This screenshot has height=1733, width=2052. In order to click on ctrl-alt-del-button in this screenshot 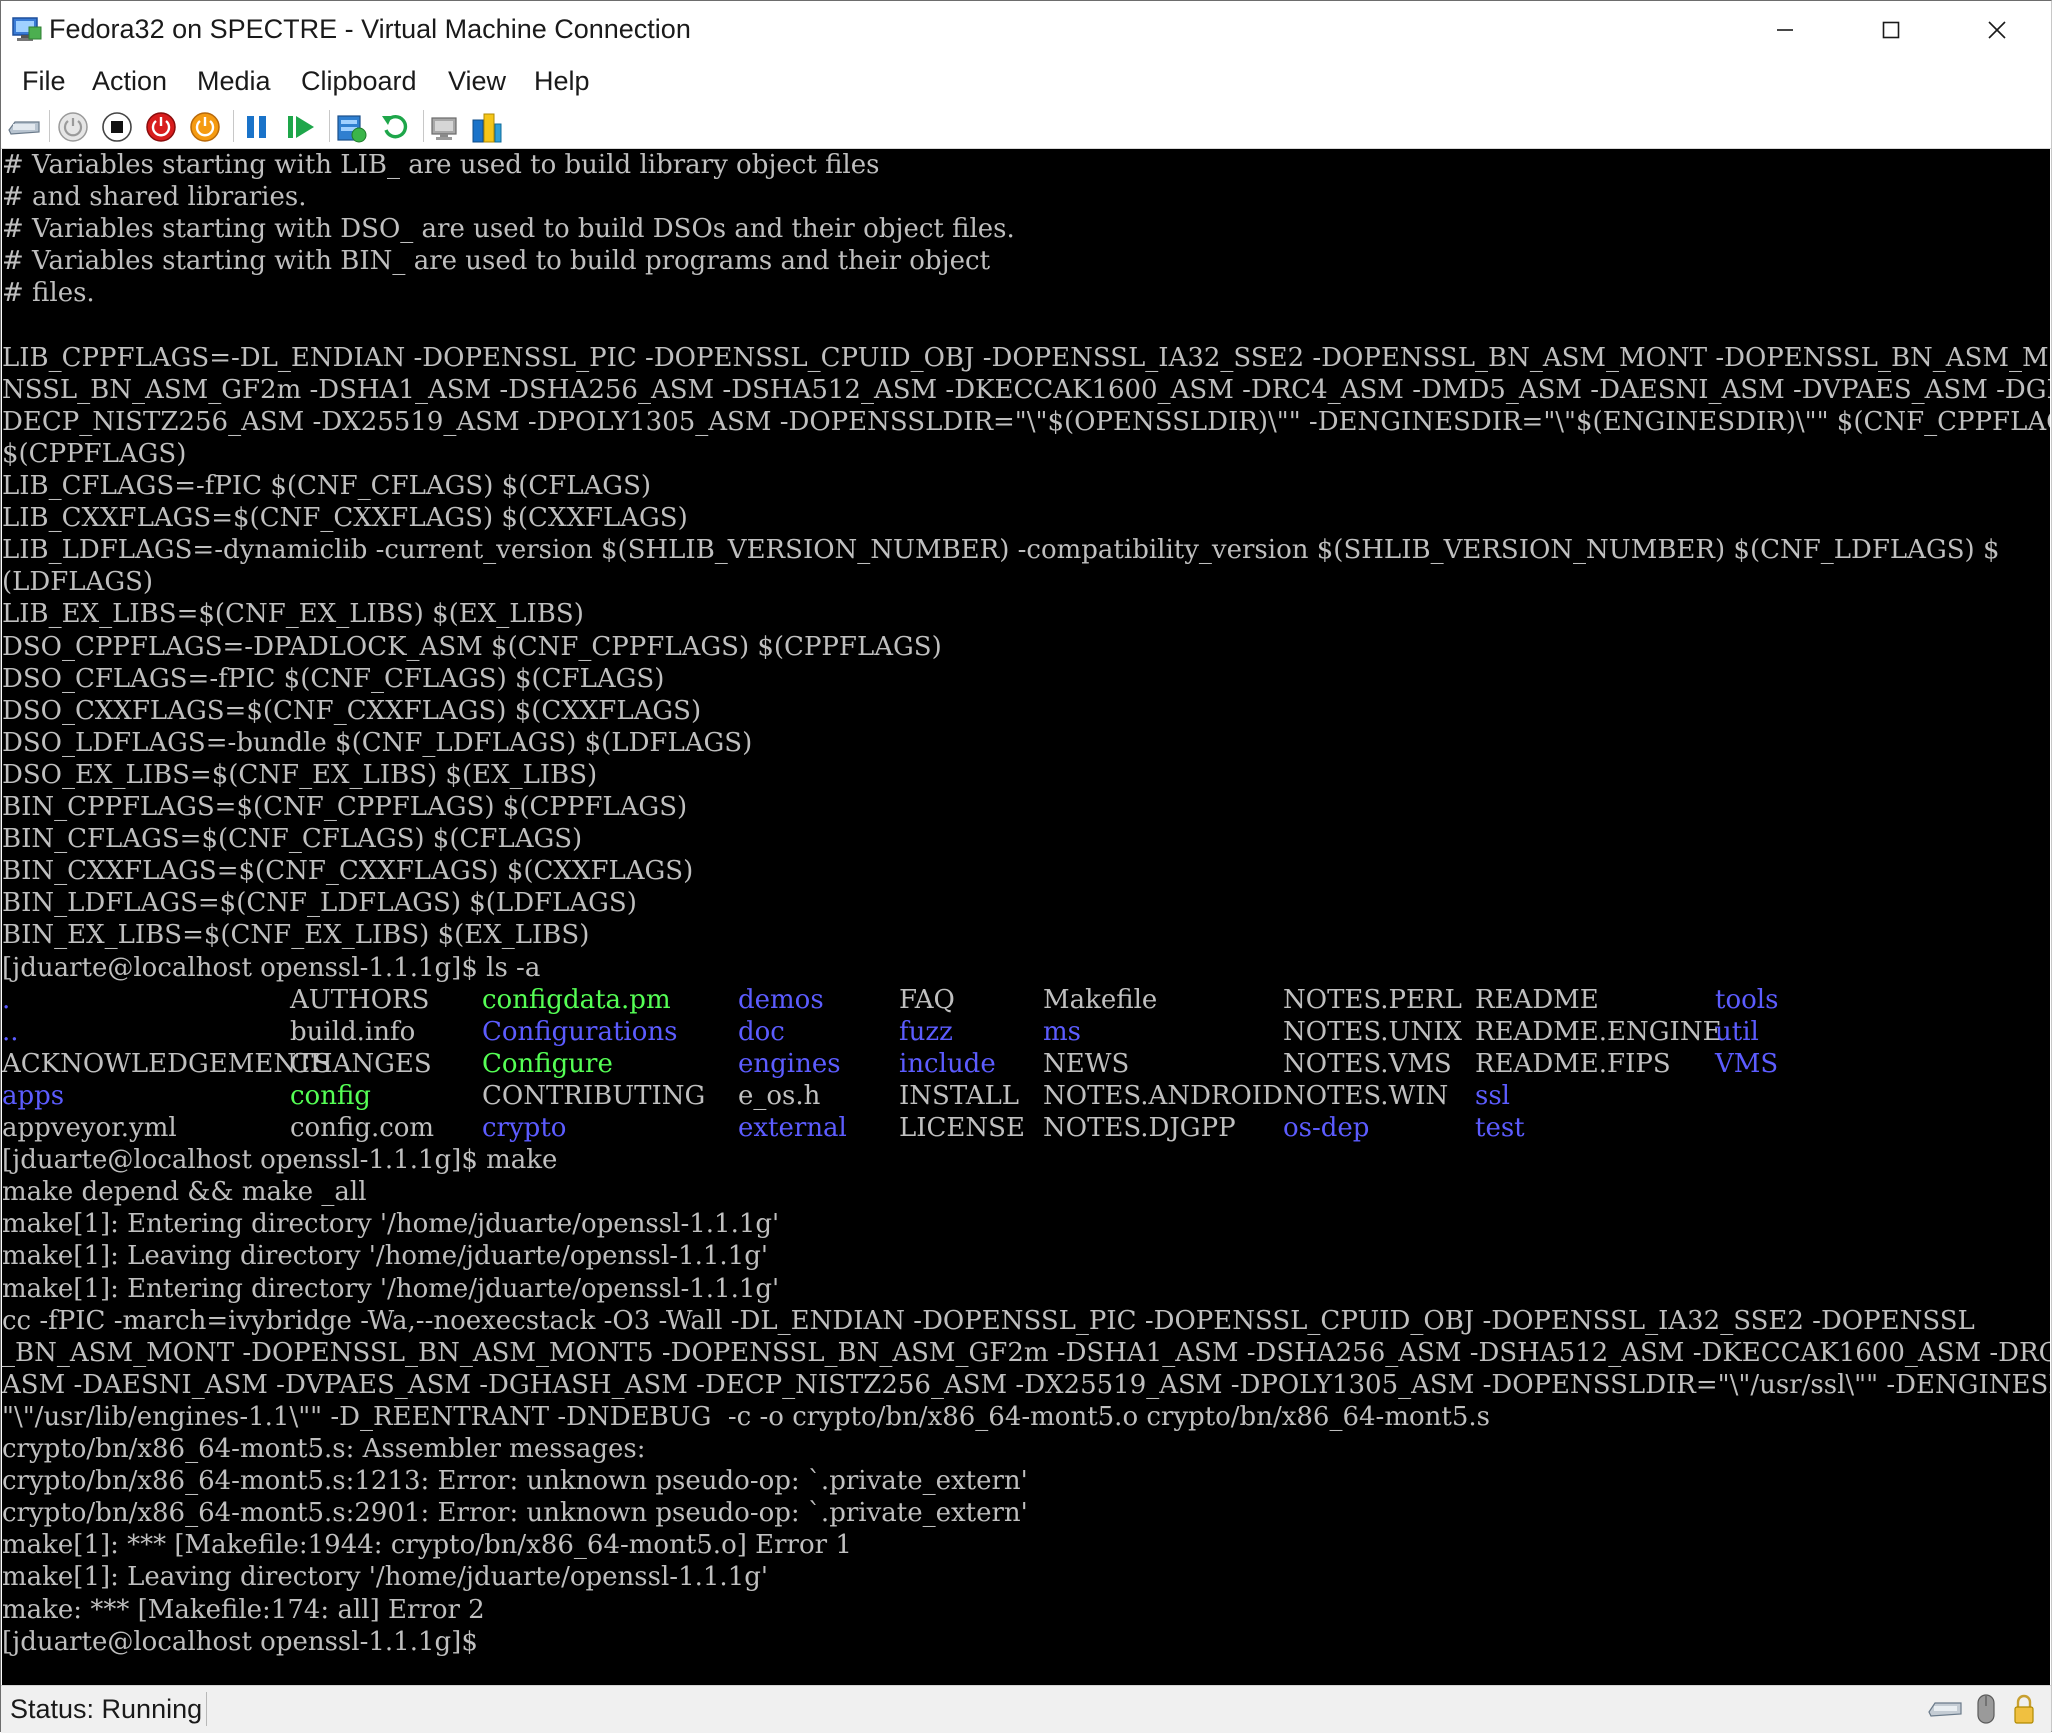, I will do `click(24, 127)`.